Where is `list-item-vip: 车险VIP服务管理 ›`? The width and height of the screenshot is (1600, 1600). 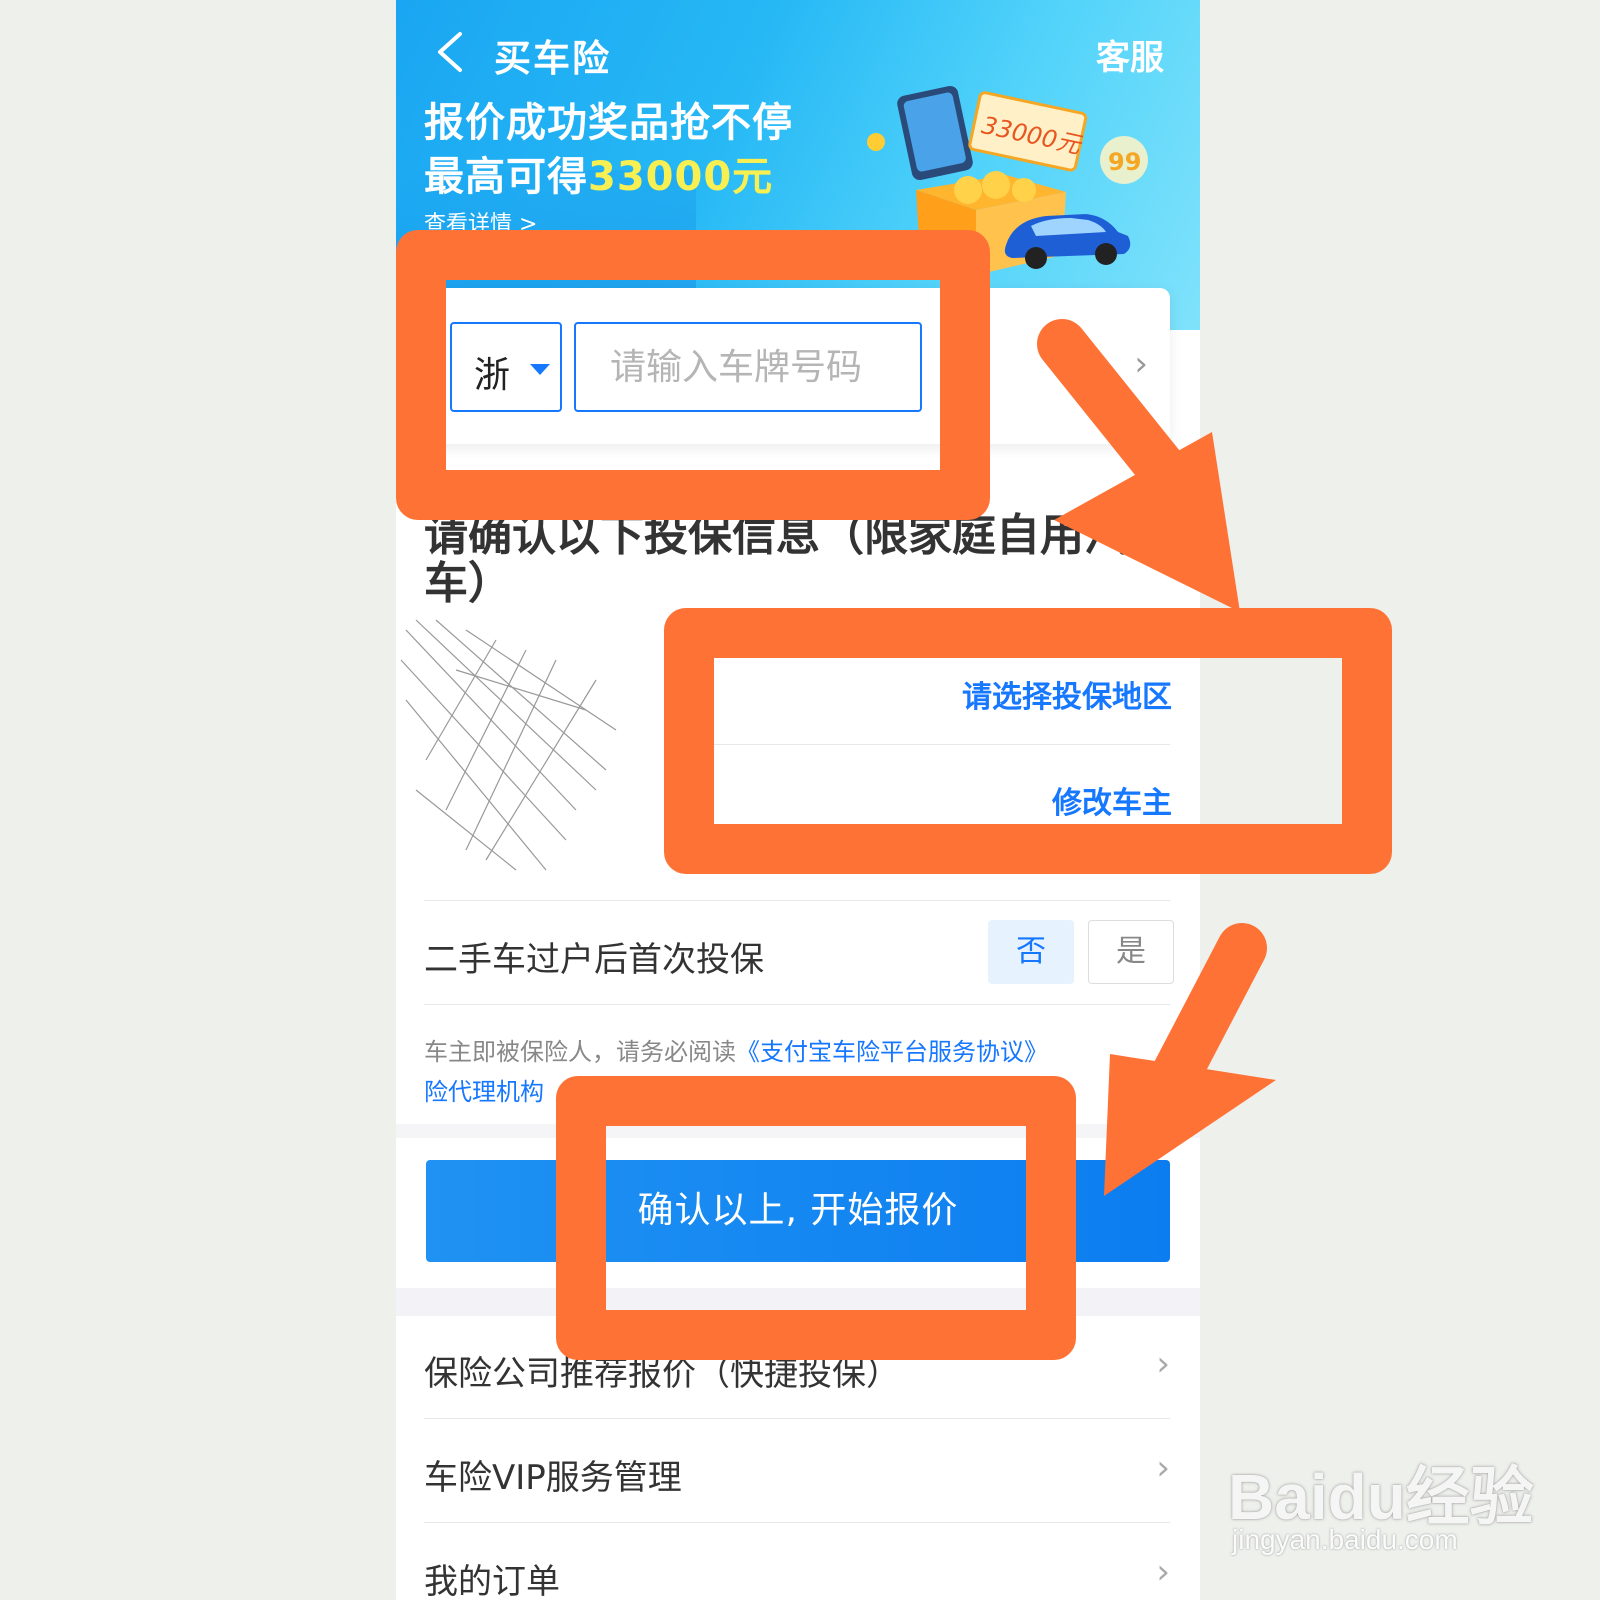
list-item-vip: 车险VIP服务管理 › is located at coordinates (798, 1470).